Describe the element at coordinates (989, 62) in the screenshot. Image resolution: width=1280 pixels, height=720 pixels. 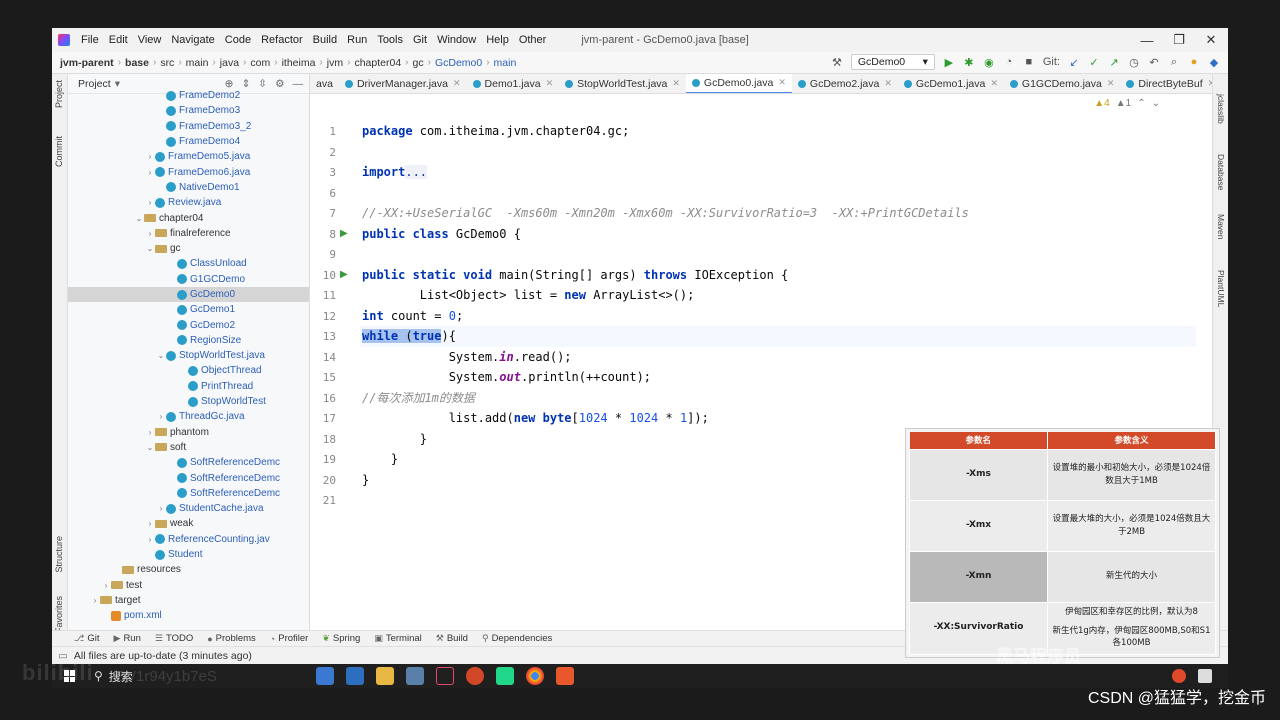
I see `coverage-icon: ◉` at that location.